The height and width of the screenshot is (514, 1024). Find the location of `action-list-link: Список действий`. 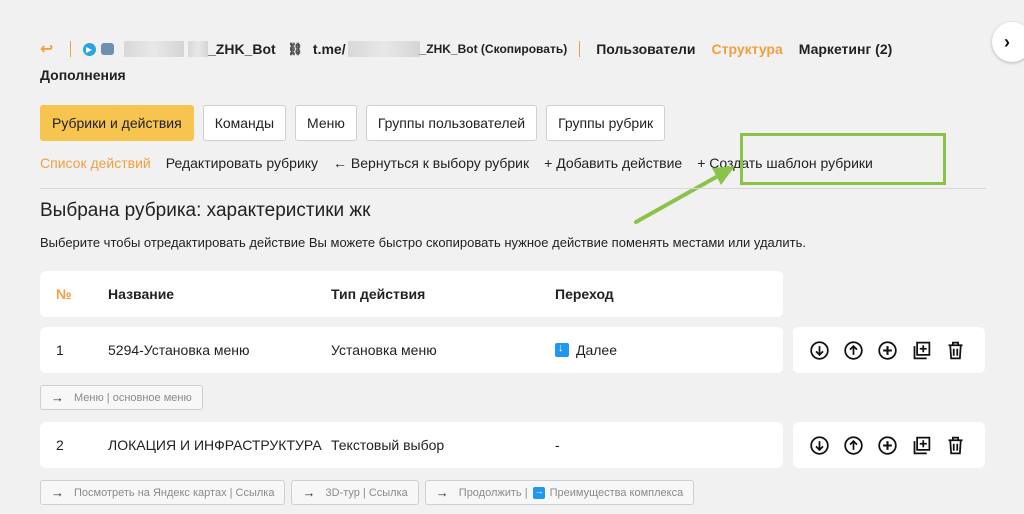

action-list-link: Список действий is located at coordinates (95, 163).